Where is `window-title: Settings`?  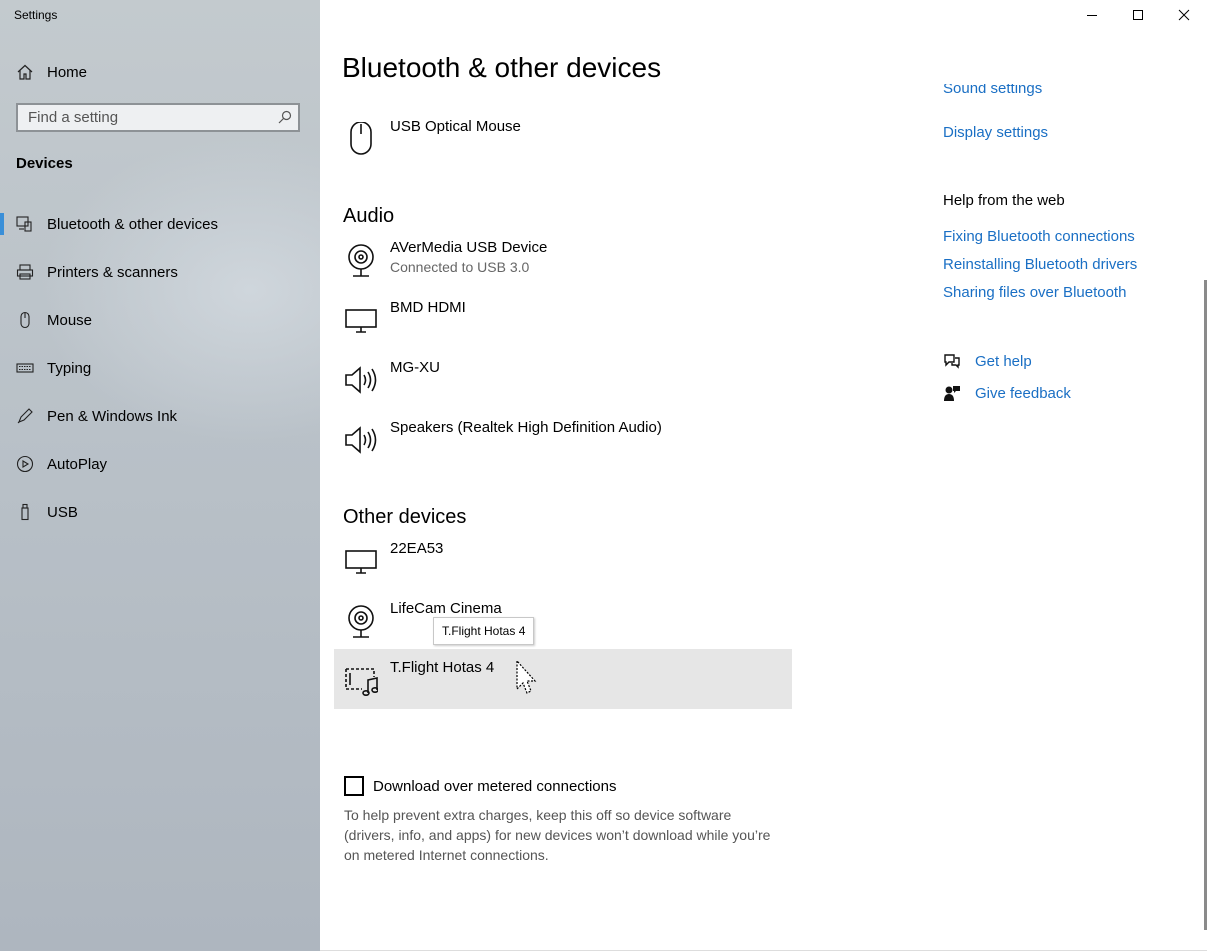 window-title: Settings is located at coordinates (36, 15).